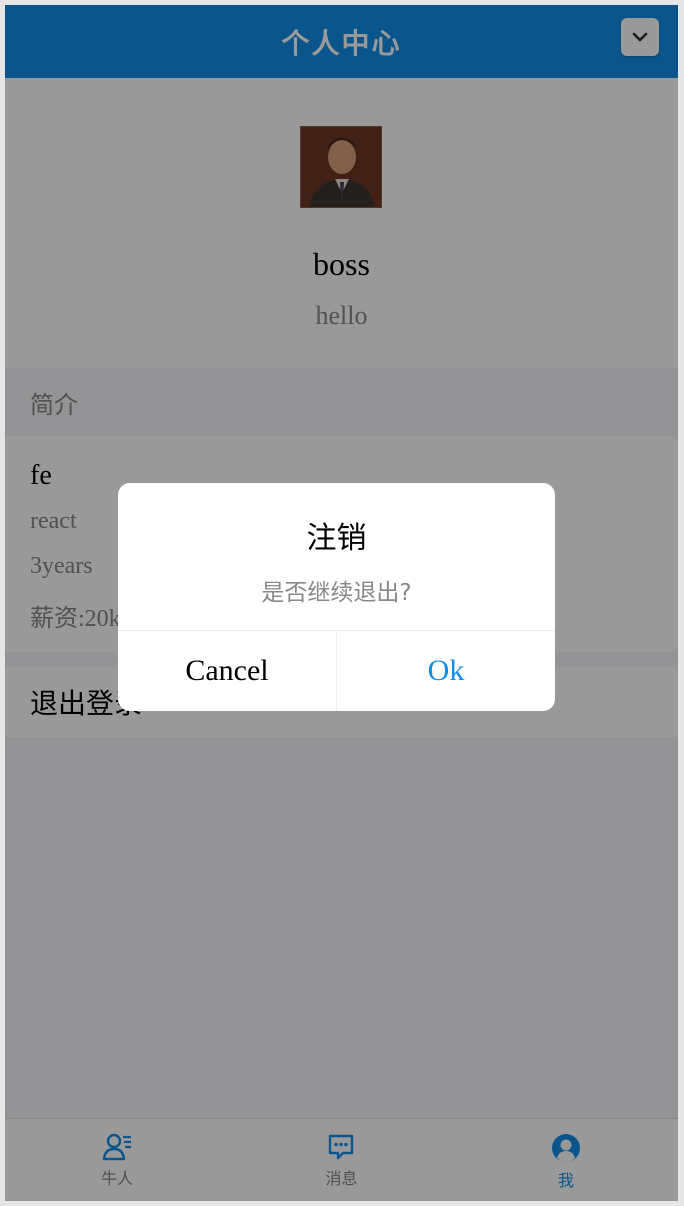 The height and width of the screenshot is (1206, 684). I want to click on dialog-message: 是否继续退出?, so click(336, 593).